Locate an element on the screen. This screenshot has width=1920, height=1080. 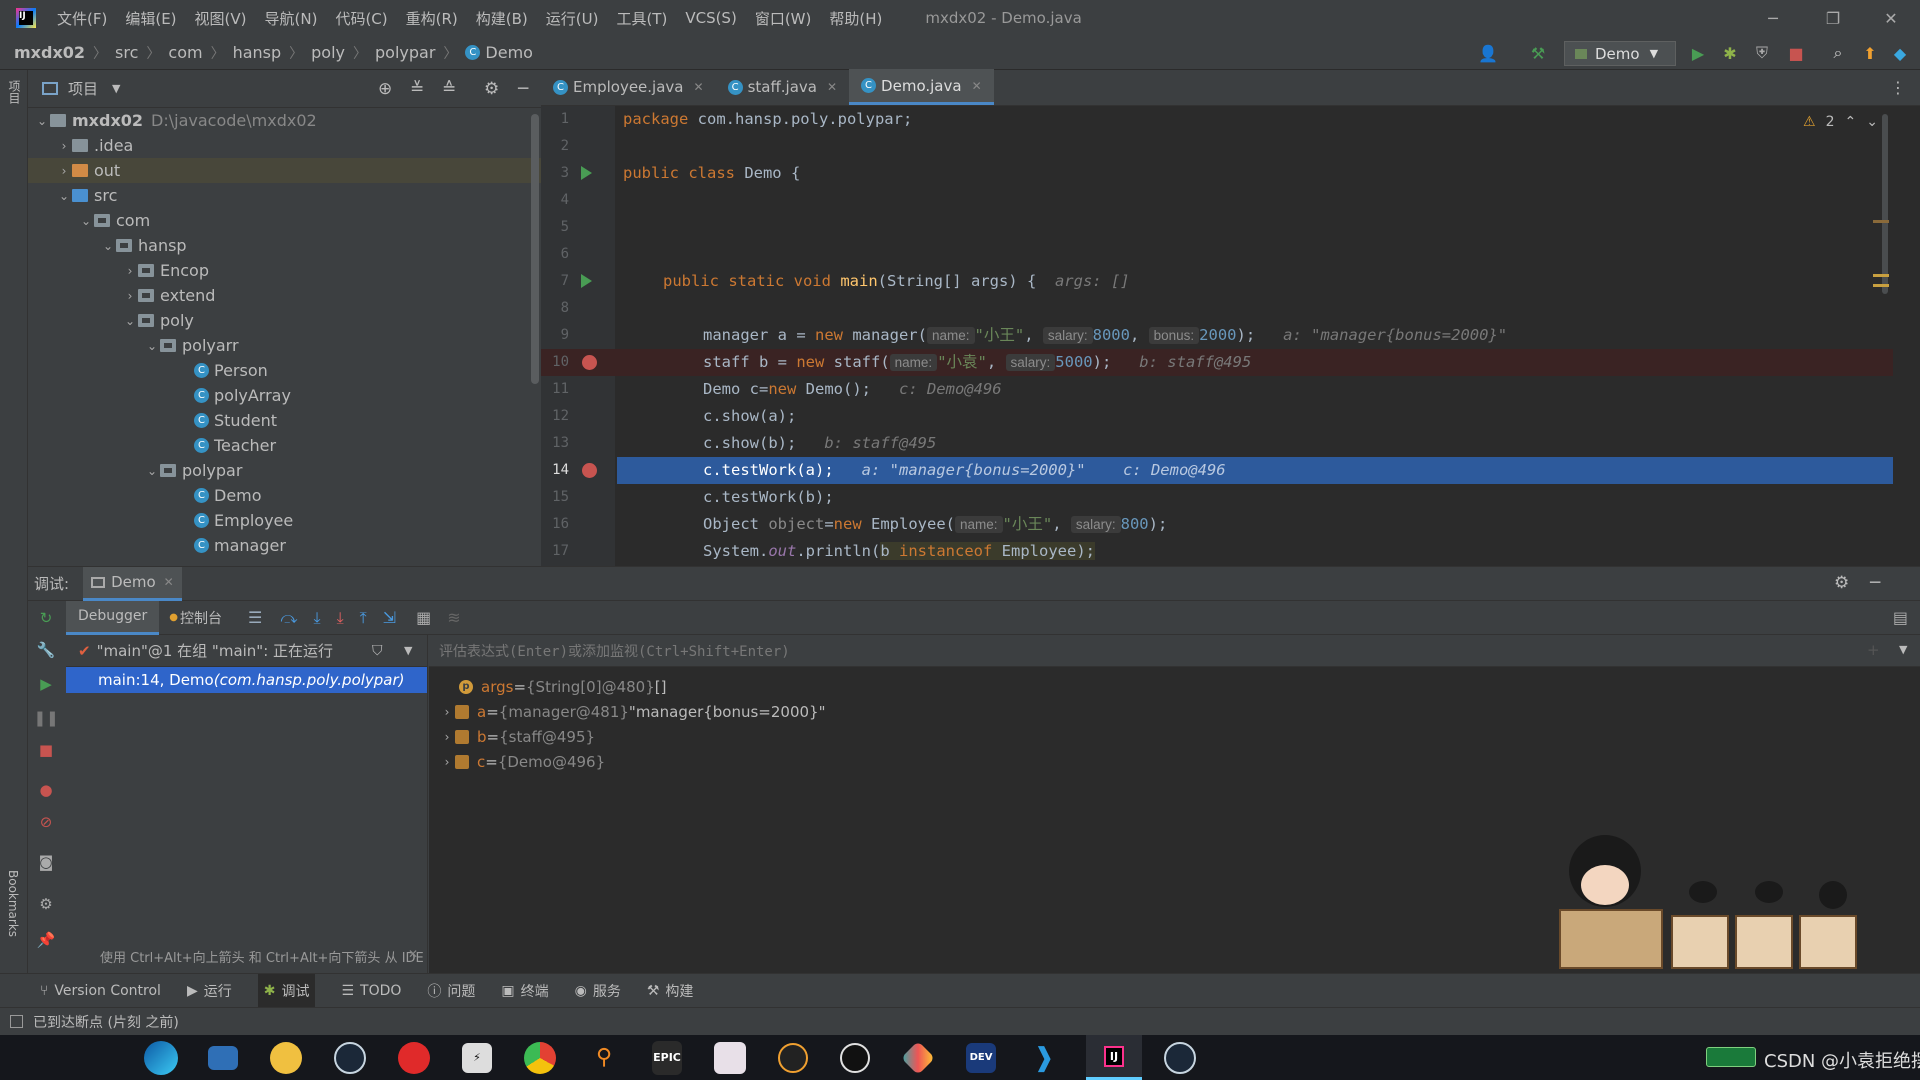
settings-wrench-icon: 🔧 is located at coordinates (46, 650).